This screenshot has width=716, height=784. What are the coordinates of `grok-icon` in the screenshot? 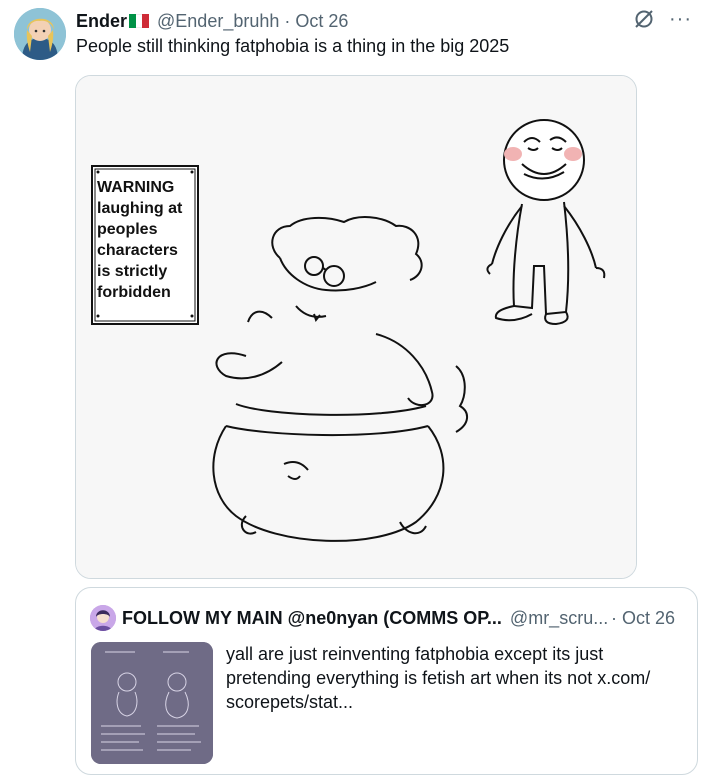 It's located at (644, 19).